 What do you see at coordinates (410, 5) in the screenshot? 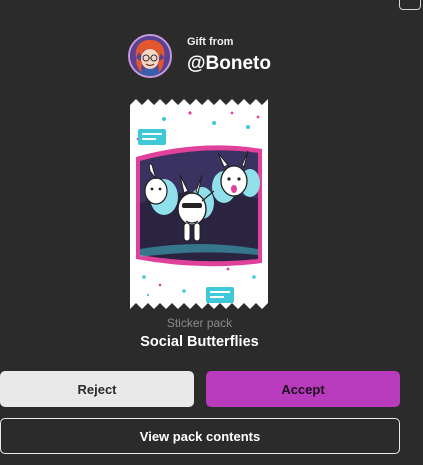
I see `window-control-icon` at bounding box center [410, 5].